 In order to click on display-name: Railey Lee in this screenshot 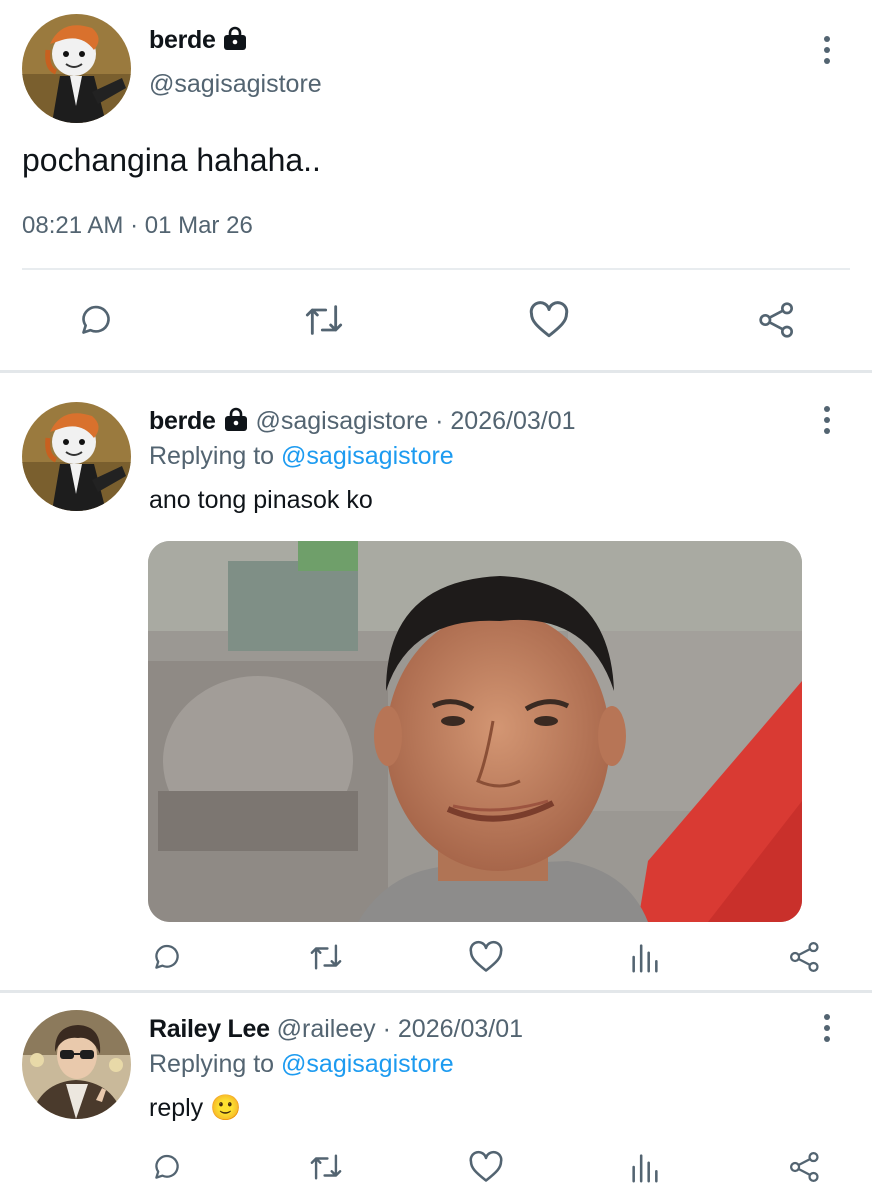, I will do `click(209, 1029)`.